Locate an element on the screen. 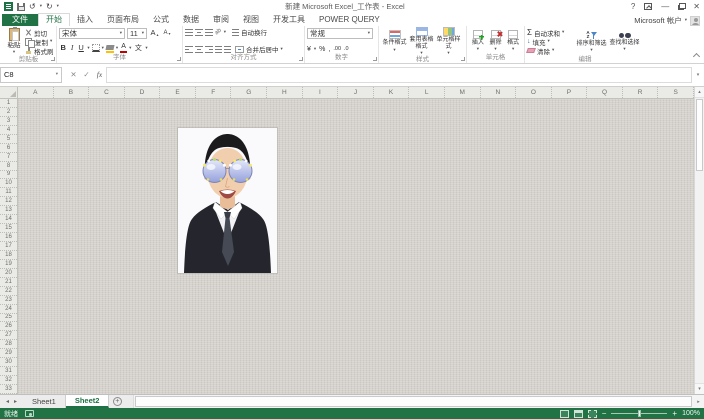 This screenshot has height=419, width=704. align-middle-button is located at coordinates (199, 32).